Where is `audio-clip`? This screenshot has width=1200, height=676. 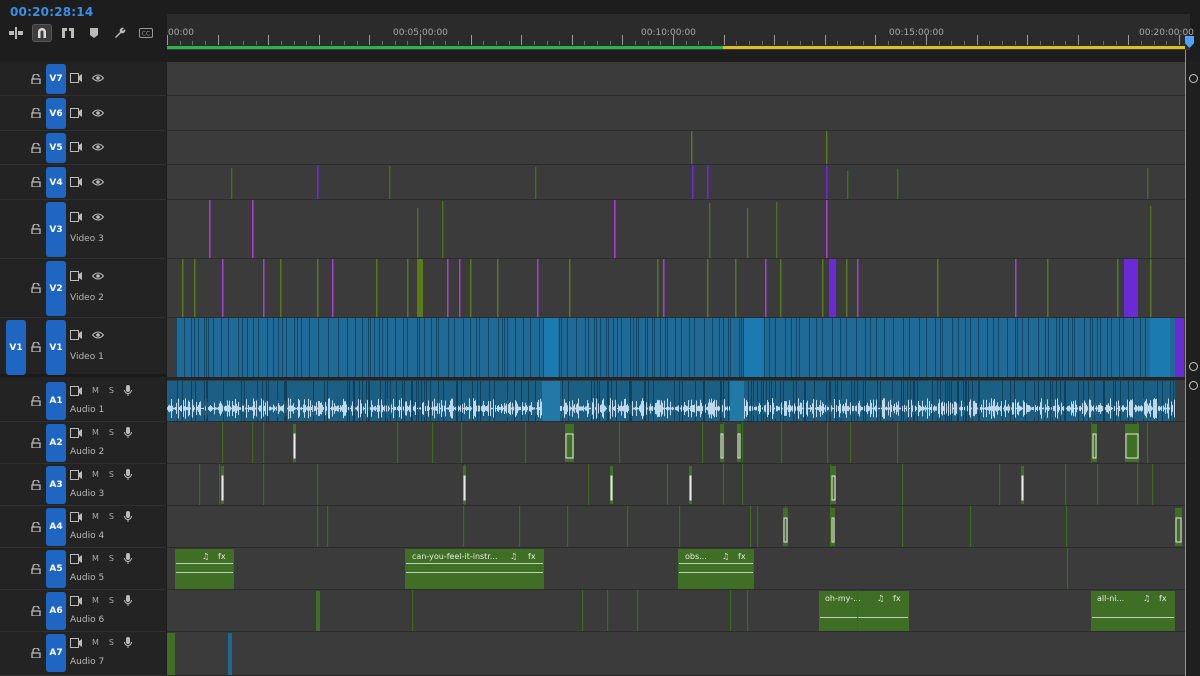 audio-clip is located at coordinates (551, 401).